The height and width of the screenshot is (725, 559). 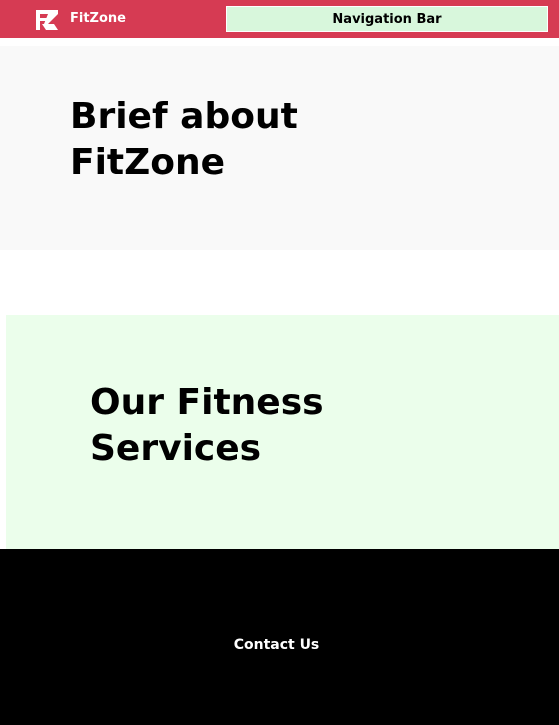 I want to click on navigation-bar: Navigation Bar, so click(x=387, y=19).